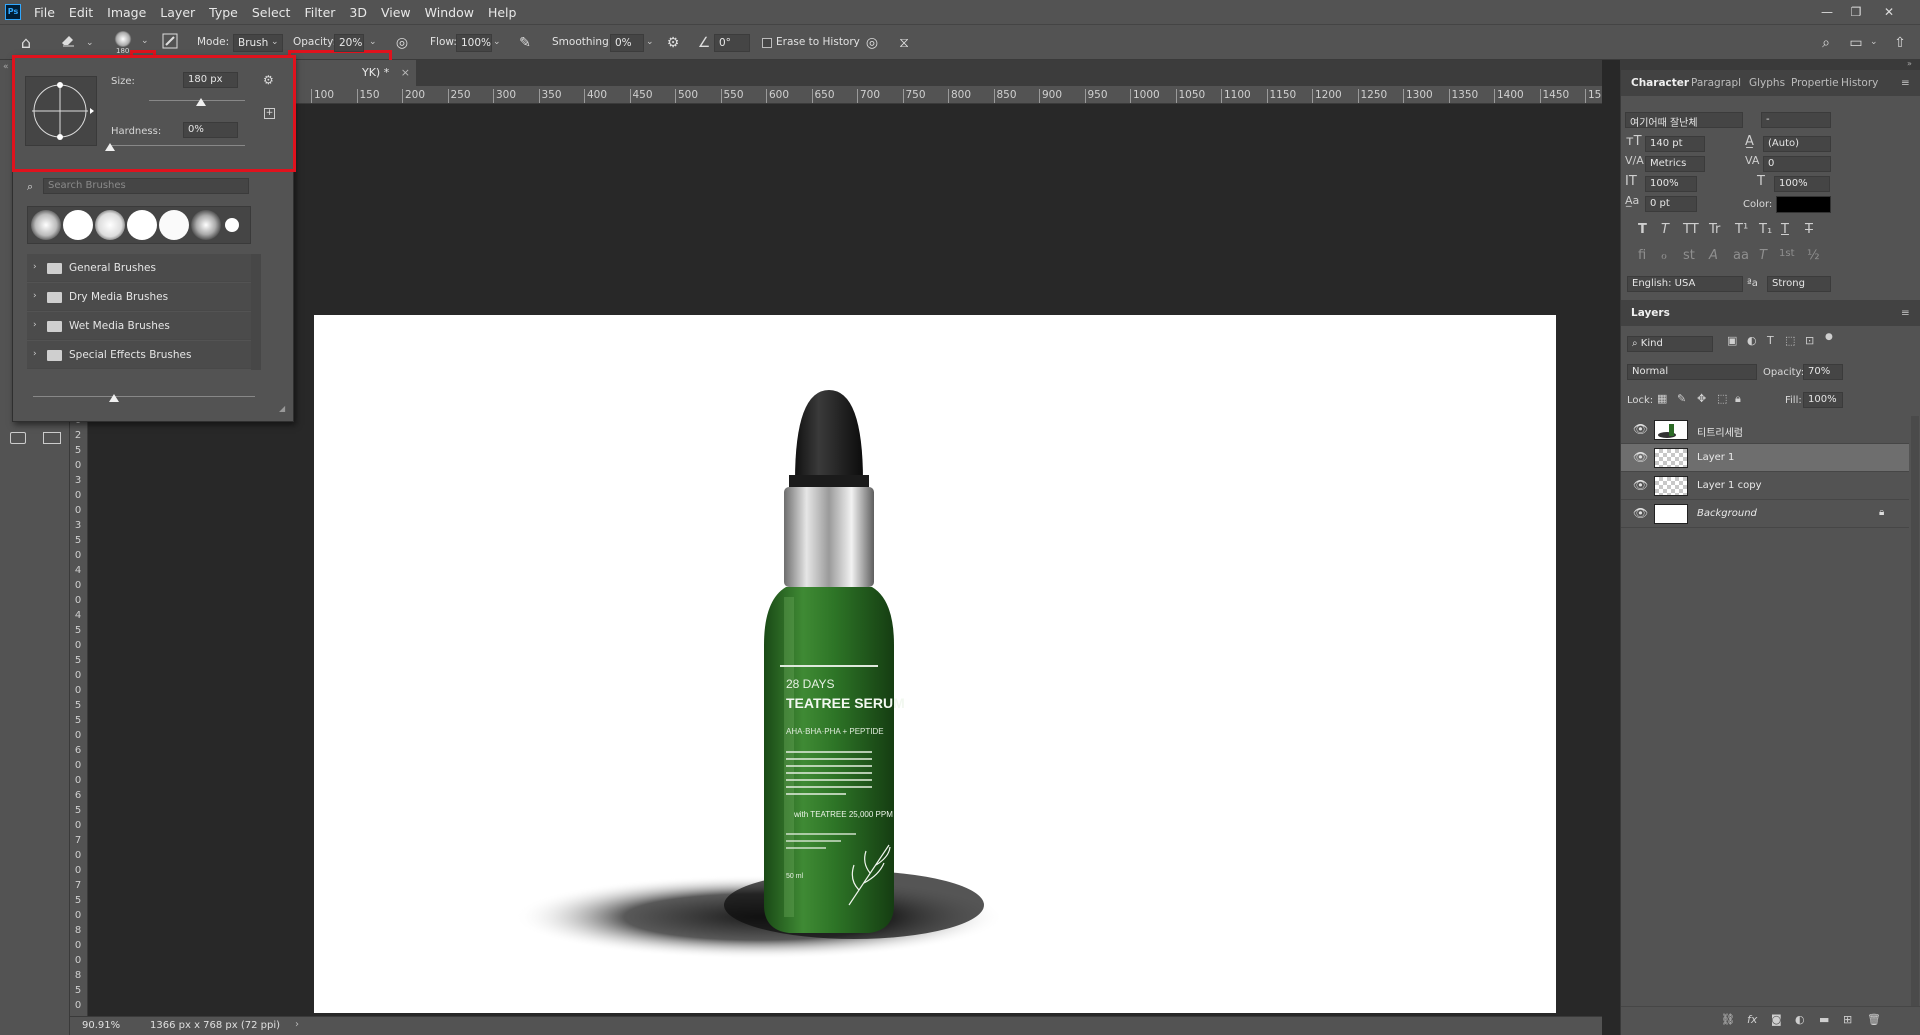 The width and height of the screenshot is (1920, 1035). What do you see at coordinates (123, 39) in the screenshot?
I see `brush-preview-icon` at bounding box center [123, 39].